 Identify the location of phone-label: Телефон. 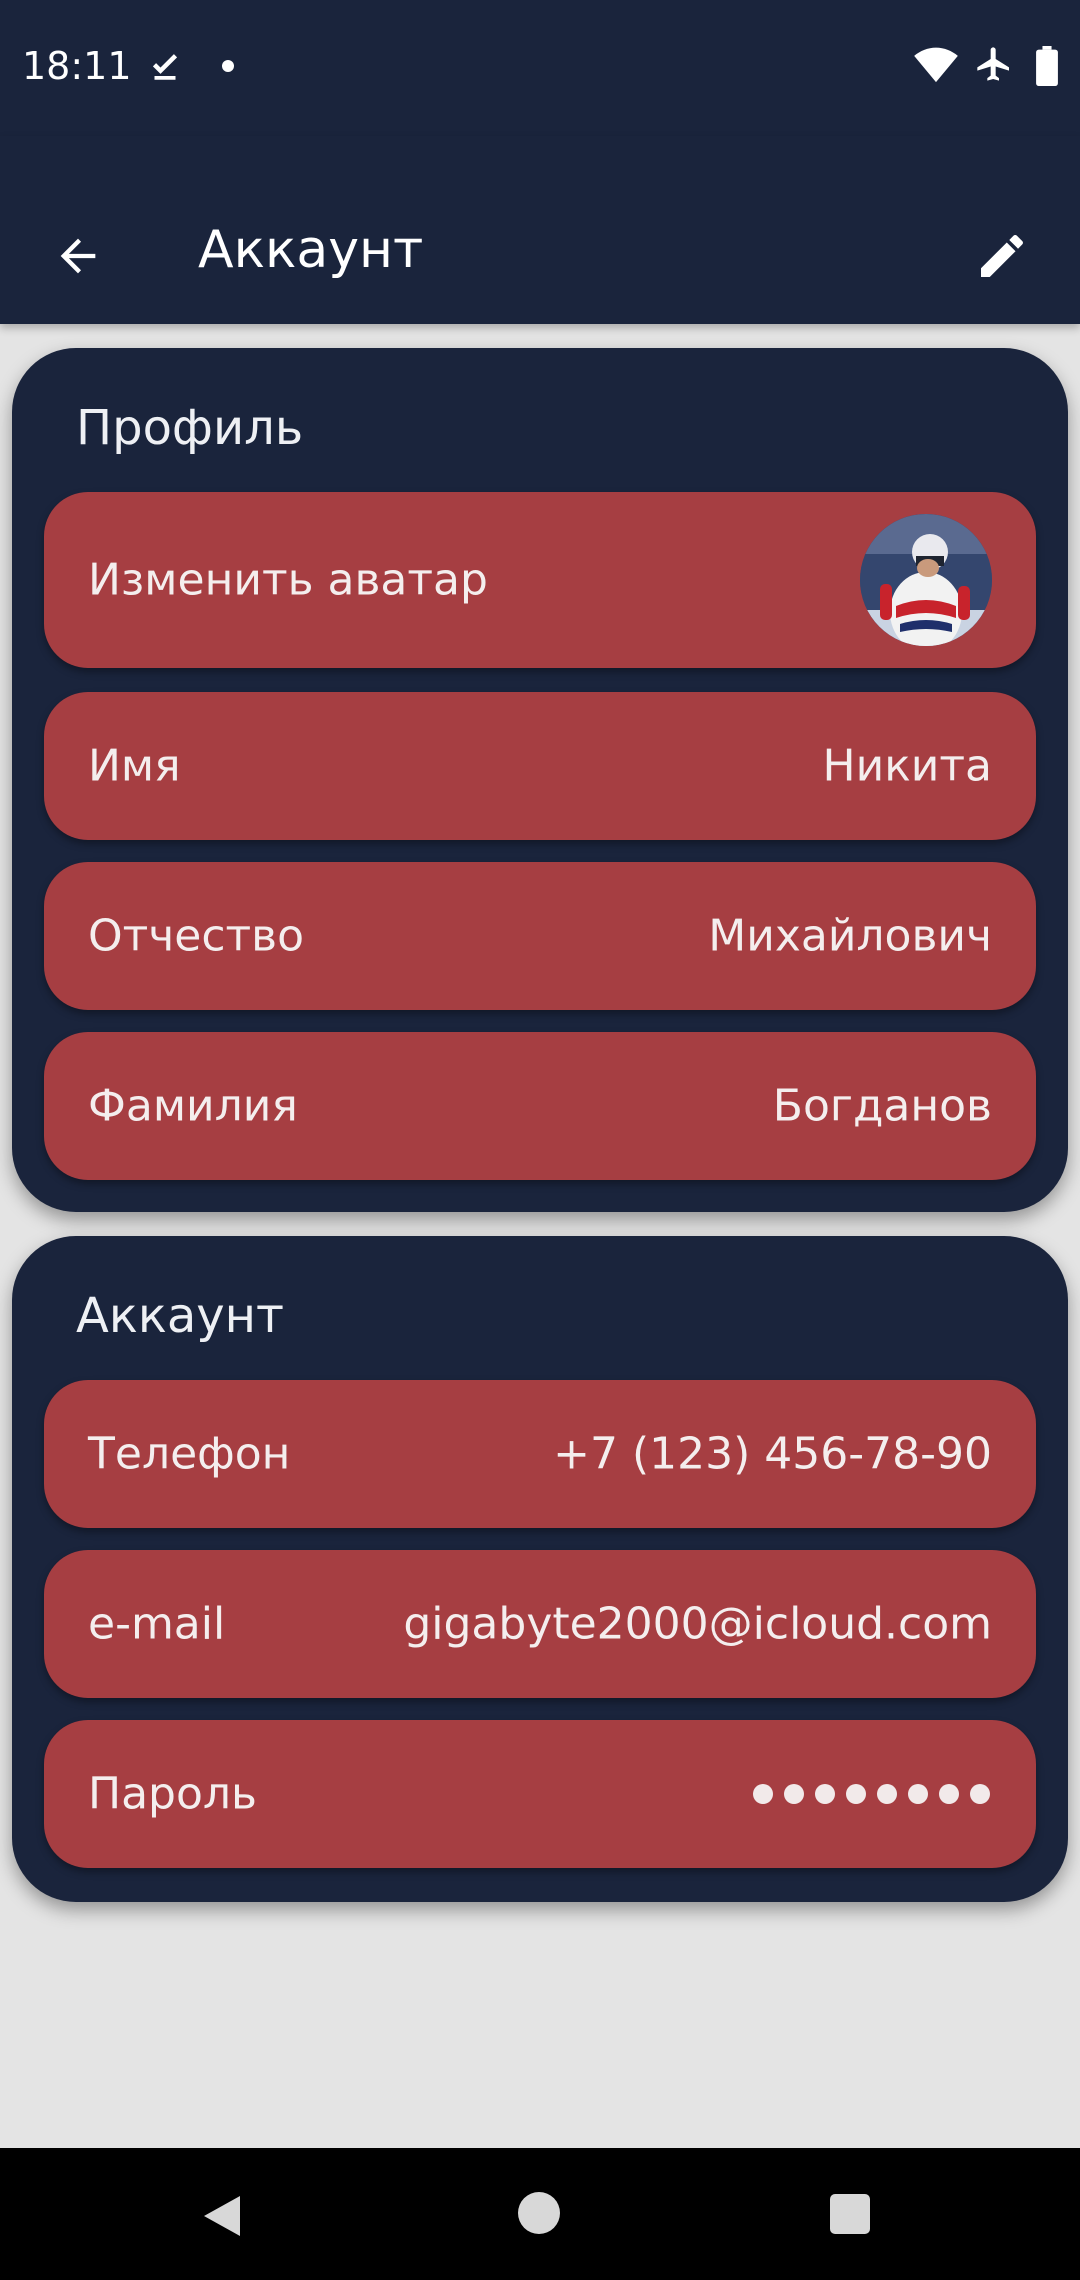
(189, 1454).